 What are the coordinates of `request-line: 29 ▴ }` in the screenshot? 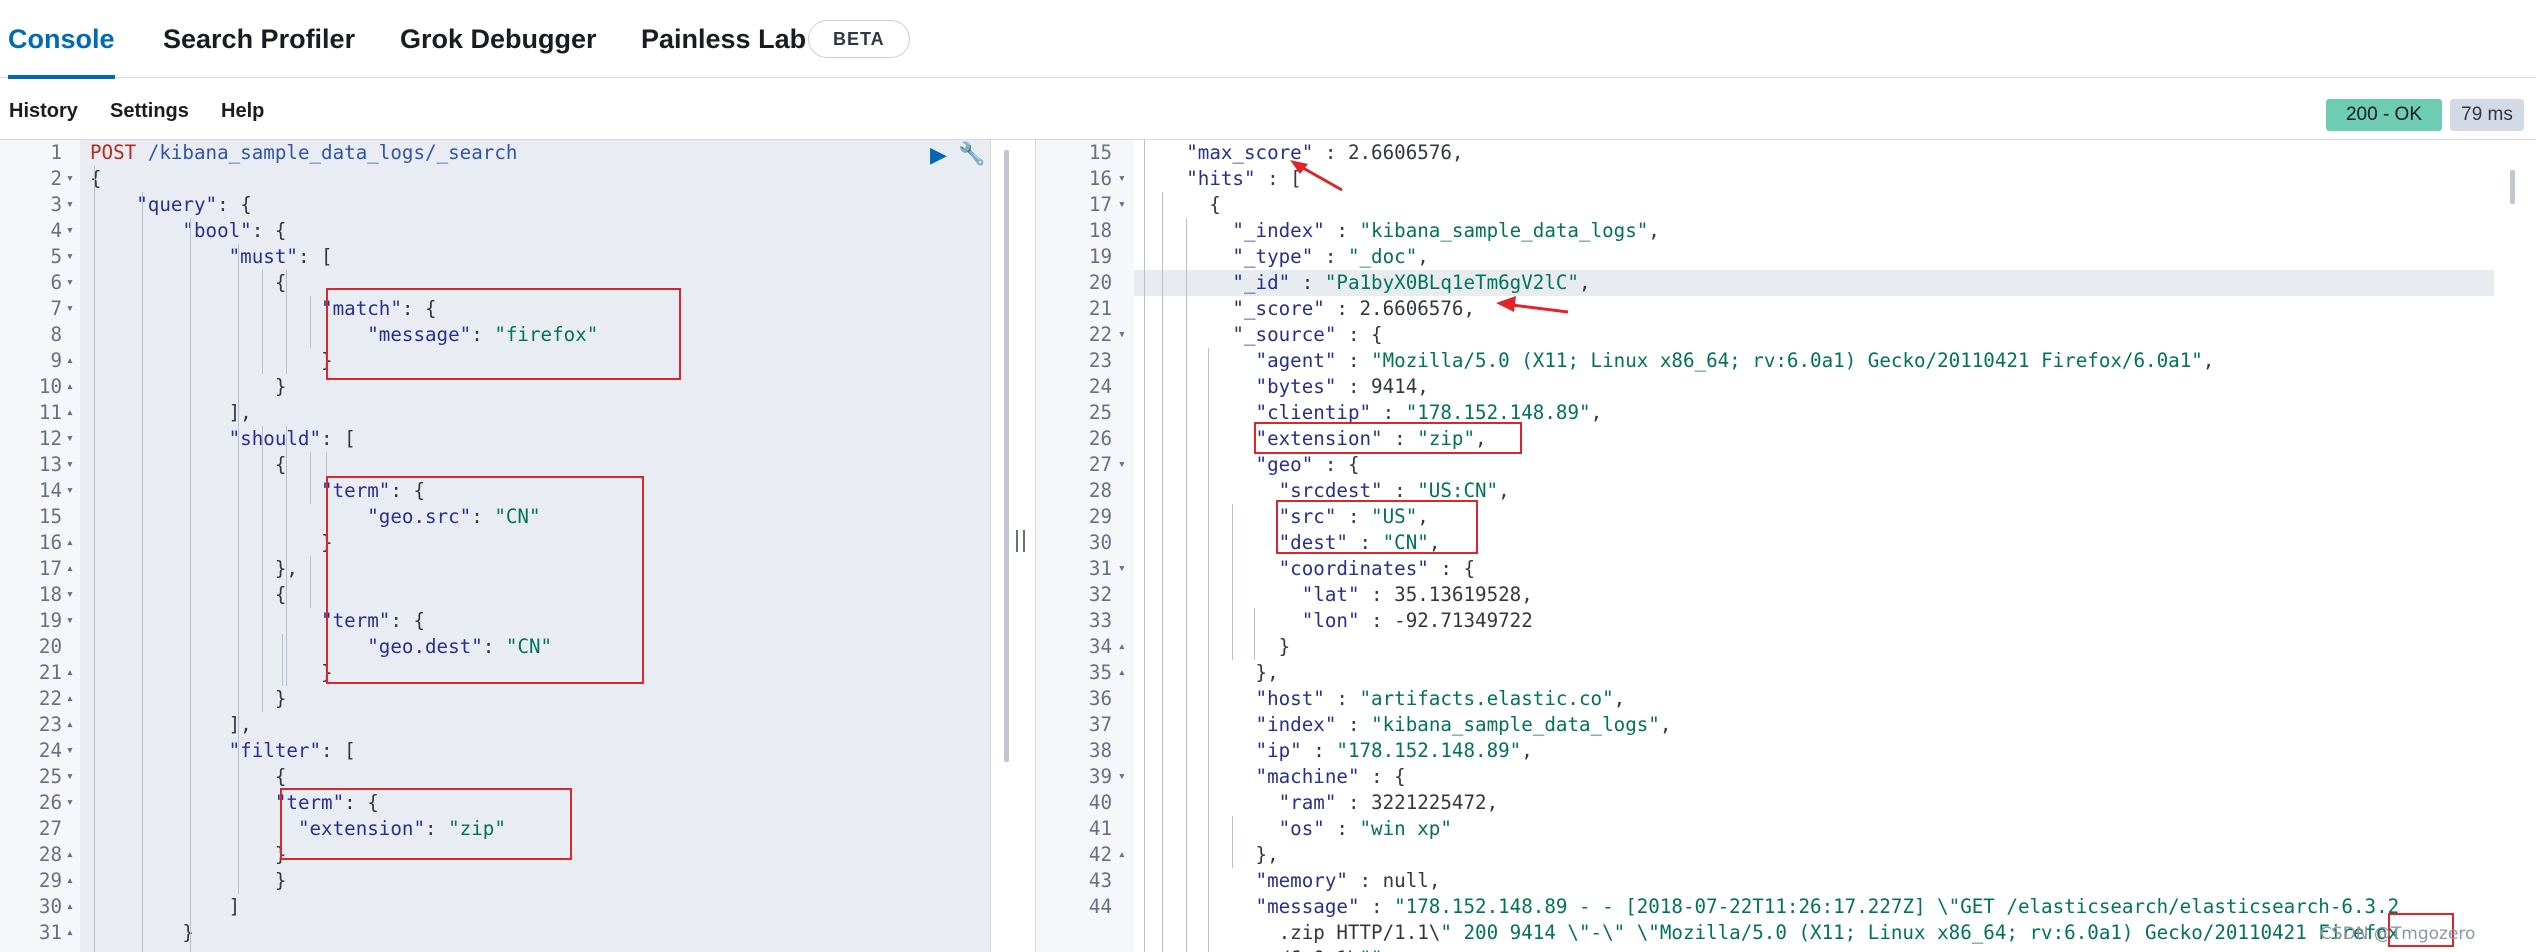 It's located at (495, 881).